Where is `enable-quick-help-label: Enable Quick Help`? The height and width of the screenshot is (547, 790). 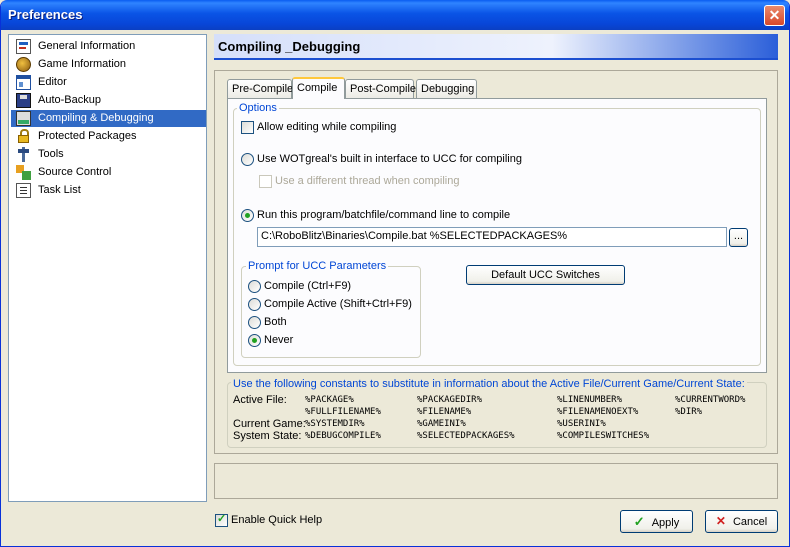 enable-quick-help-label: Enable Quick Help is located at coordinates (277, 520).